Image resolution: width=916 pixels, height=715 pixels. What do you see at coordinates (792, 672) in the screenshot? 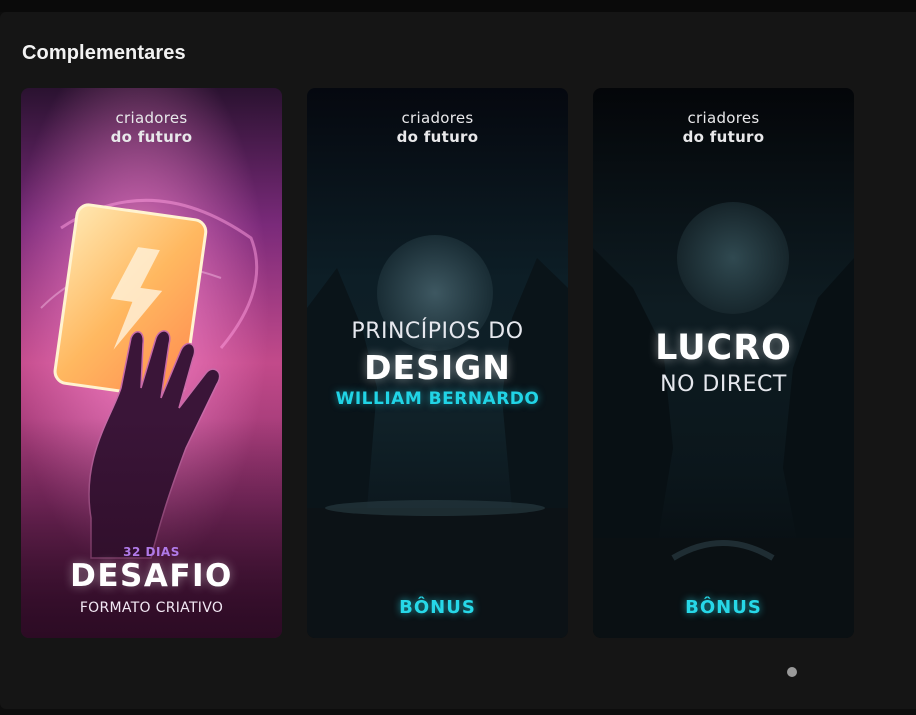
I see `carousel-page-dot` at bounding box center [792, 672].